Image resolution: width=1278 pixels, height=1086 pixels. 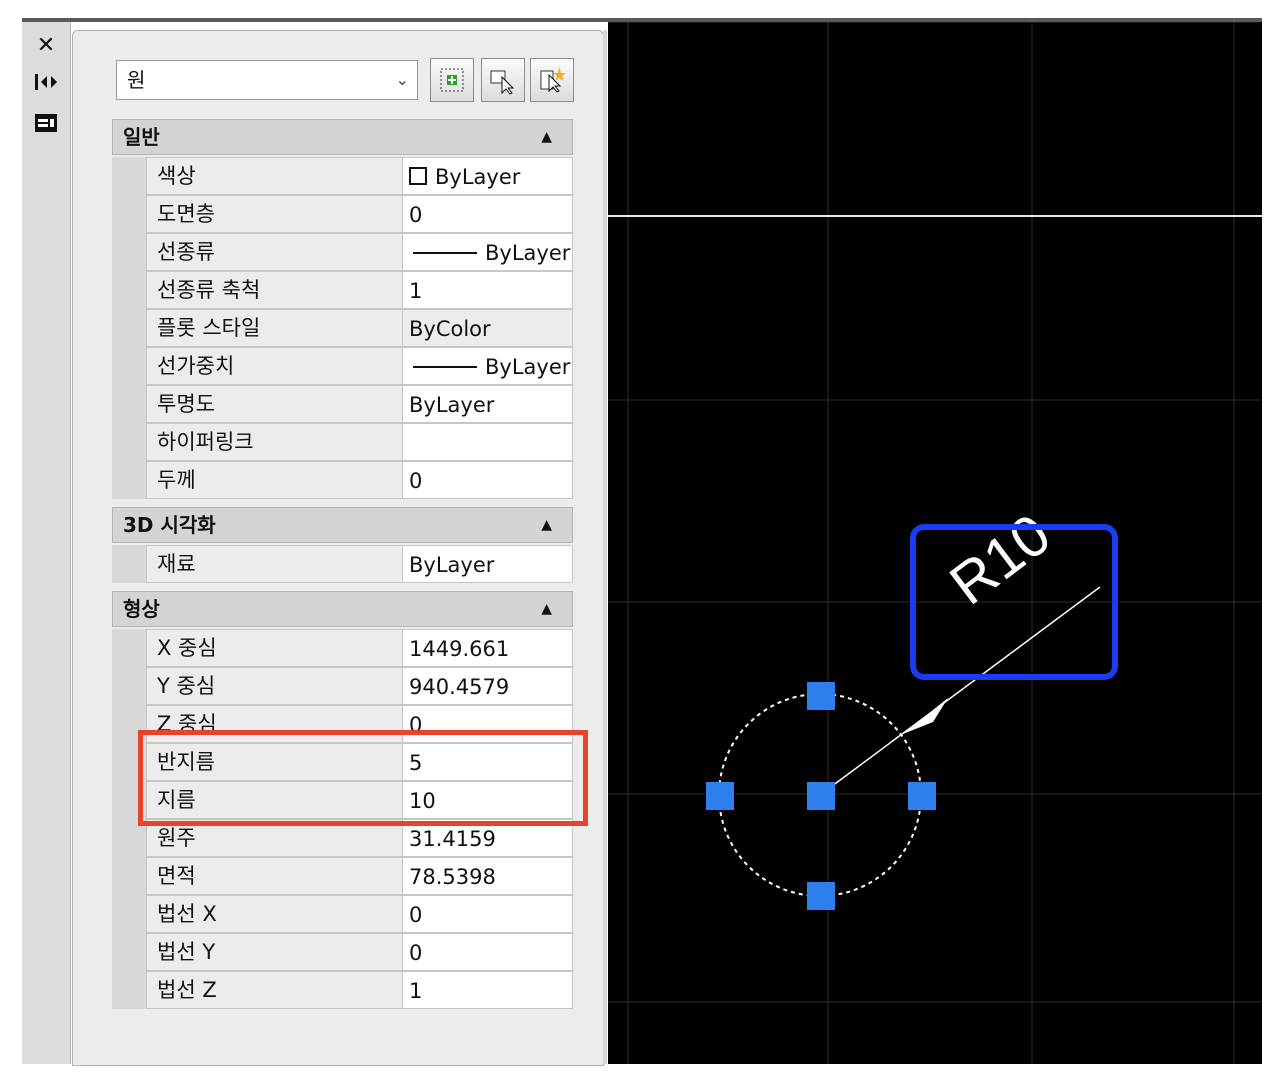 I want to click on object-type-value: 원, so click(x=136, y=80).